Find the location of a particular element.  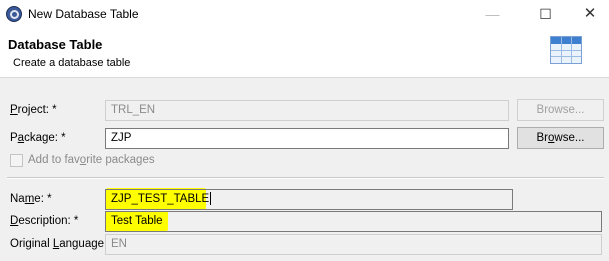

title-bar: New Database Table — ☐ ✕ is located at coordinates (304, 14).